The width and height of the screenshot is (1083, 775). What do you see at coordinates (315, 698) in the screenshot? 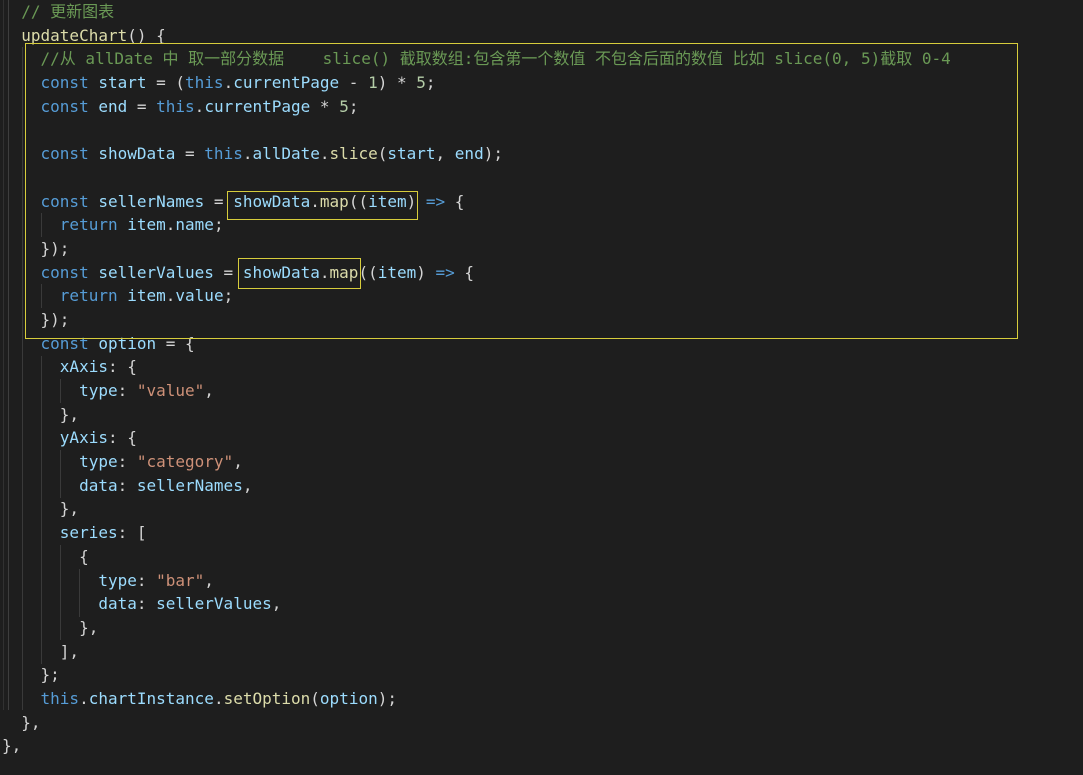
I see `code-token: (` at bounding box center [315, 698].